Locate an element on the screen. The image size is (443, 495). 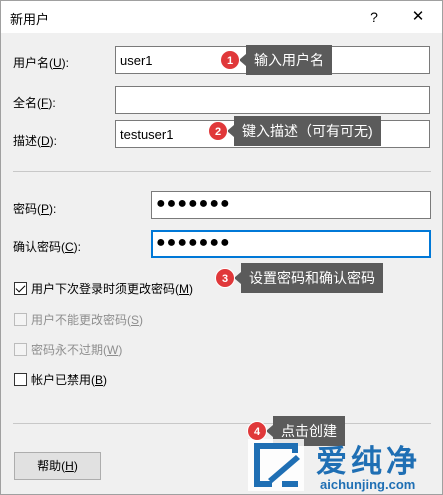
username-label: 用户名(U): is located at coordinates (41, 63).